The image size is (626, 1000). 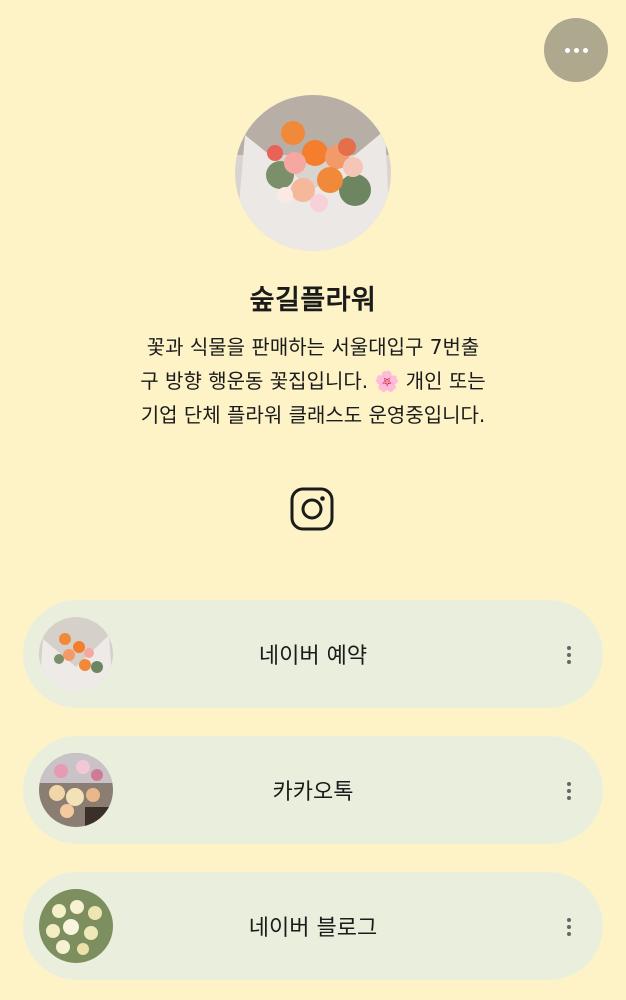 What do you see at coordinates (313, 347) in the screenshot?
I see `bio-line: 꽃과 식물을 판매하는 서울대입구 7번출` at bounding box center [313, 347].